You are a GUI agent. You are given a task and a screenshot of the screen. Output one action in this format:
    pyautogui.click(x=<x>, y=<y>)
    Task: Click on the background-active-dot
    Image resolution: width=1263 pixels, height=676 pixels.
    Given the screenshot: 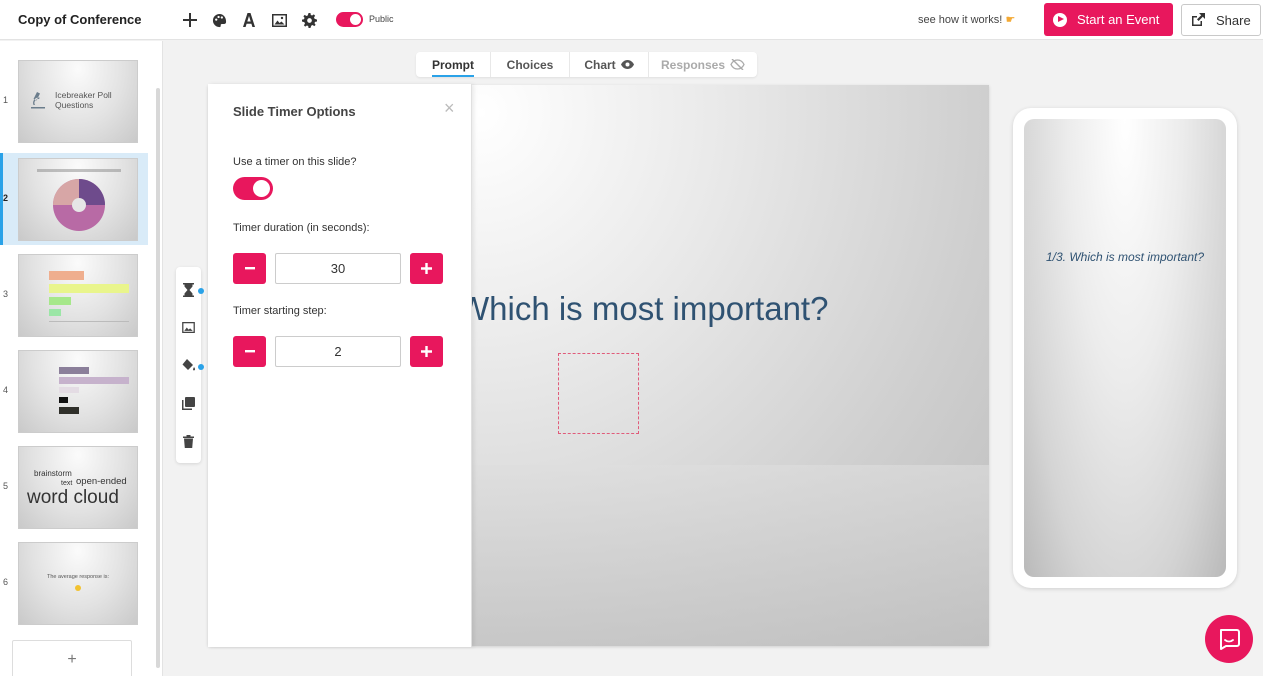 What is the action you would take?
    pyautogui.click(x=201, y=367)
    